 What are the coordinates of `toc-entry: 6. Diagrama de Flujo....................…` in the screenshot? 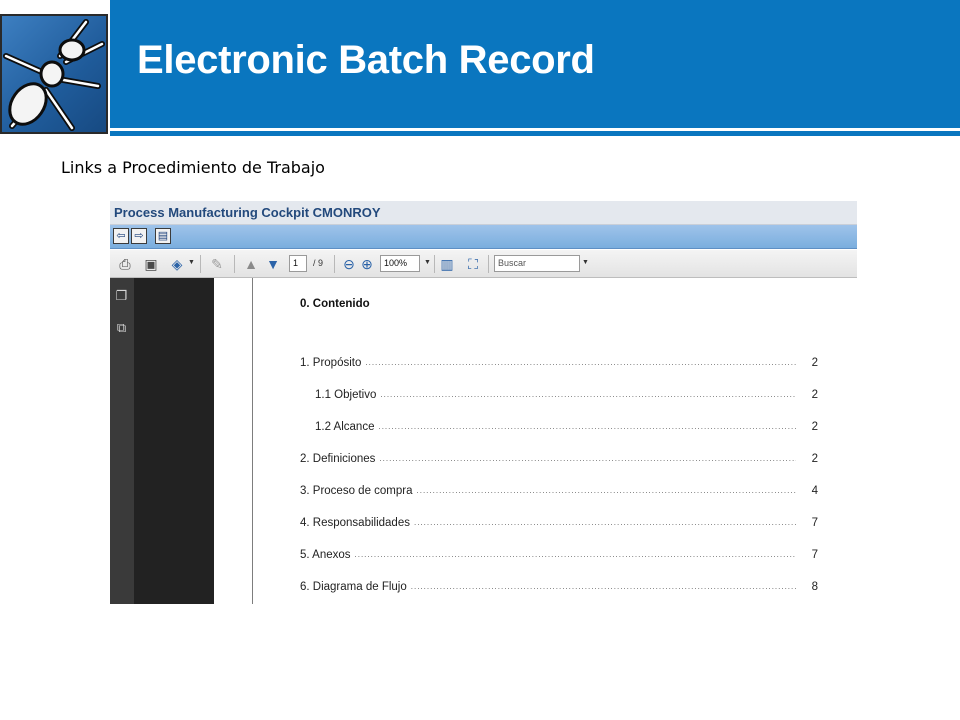 It's located at (559, 585).